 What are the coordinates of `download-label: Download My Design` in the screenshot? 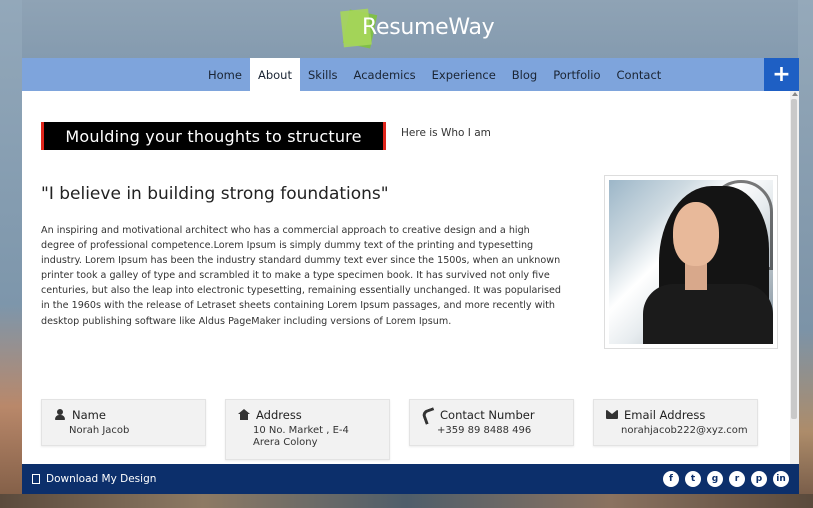 It's located at (101, 479).